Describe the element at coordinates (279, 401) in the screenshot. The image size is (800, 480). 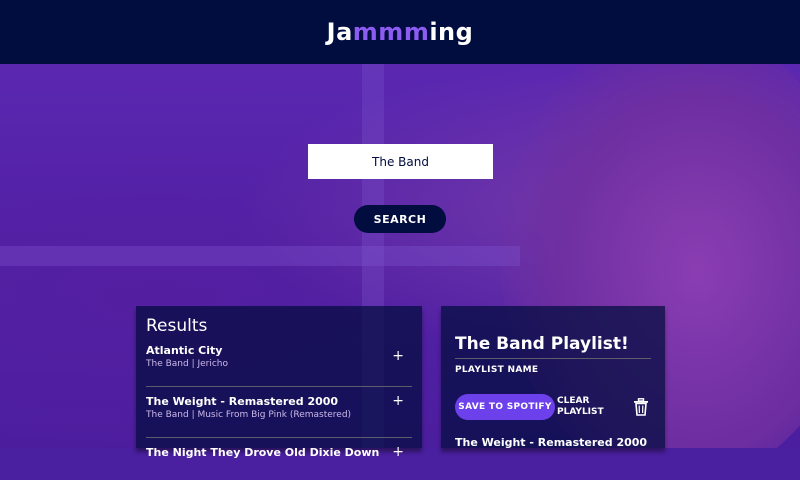
I see `track-name: The Weight - Remastered 2000` at that location.